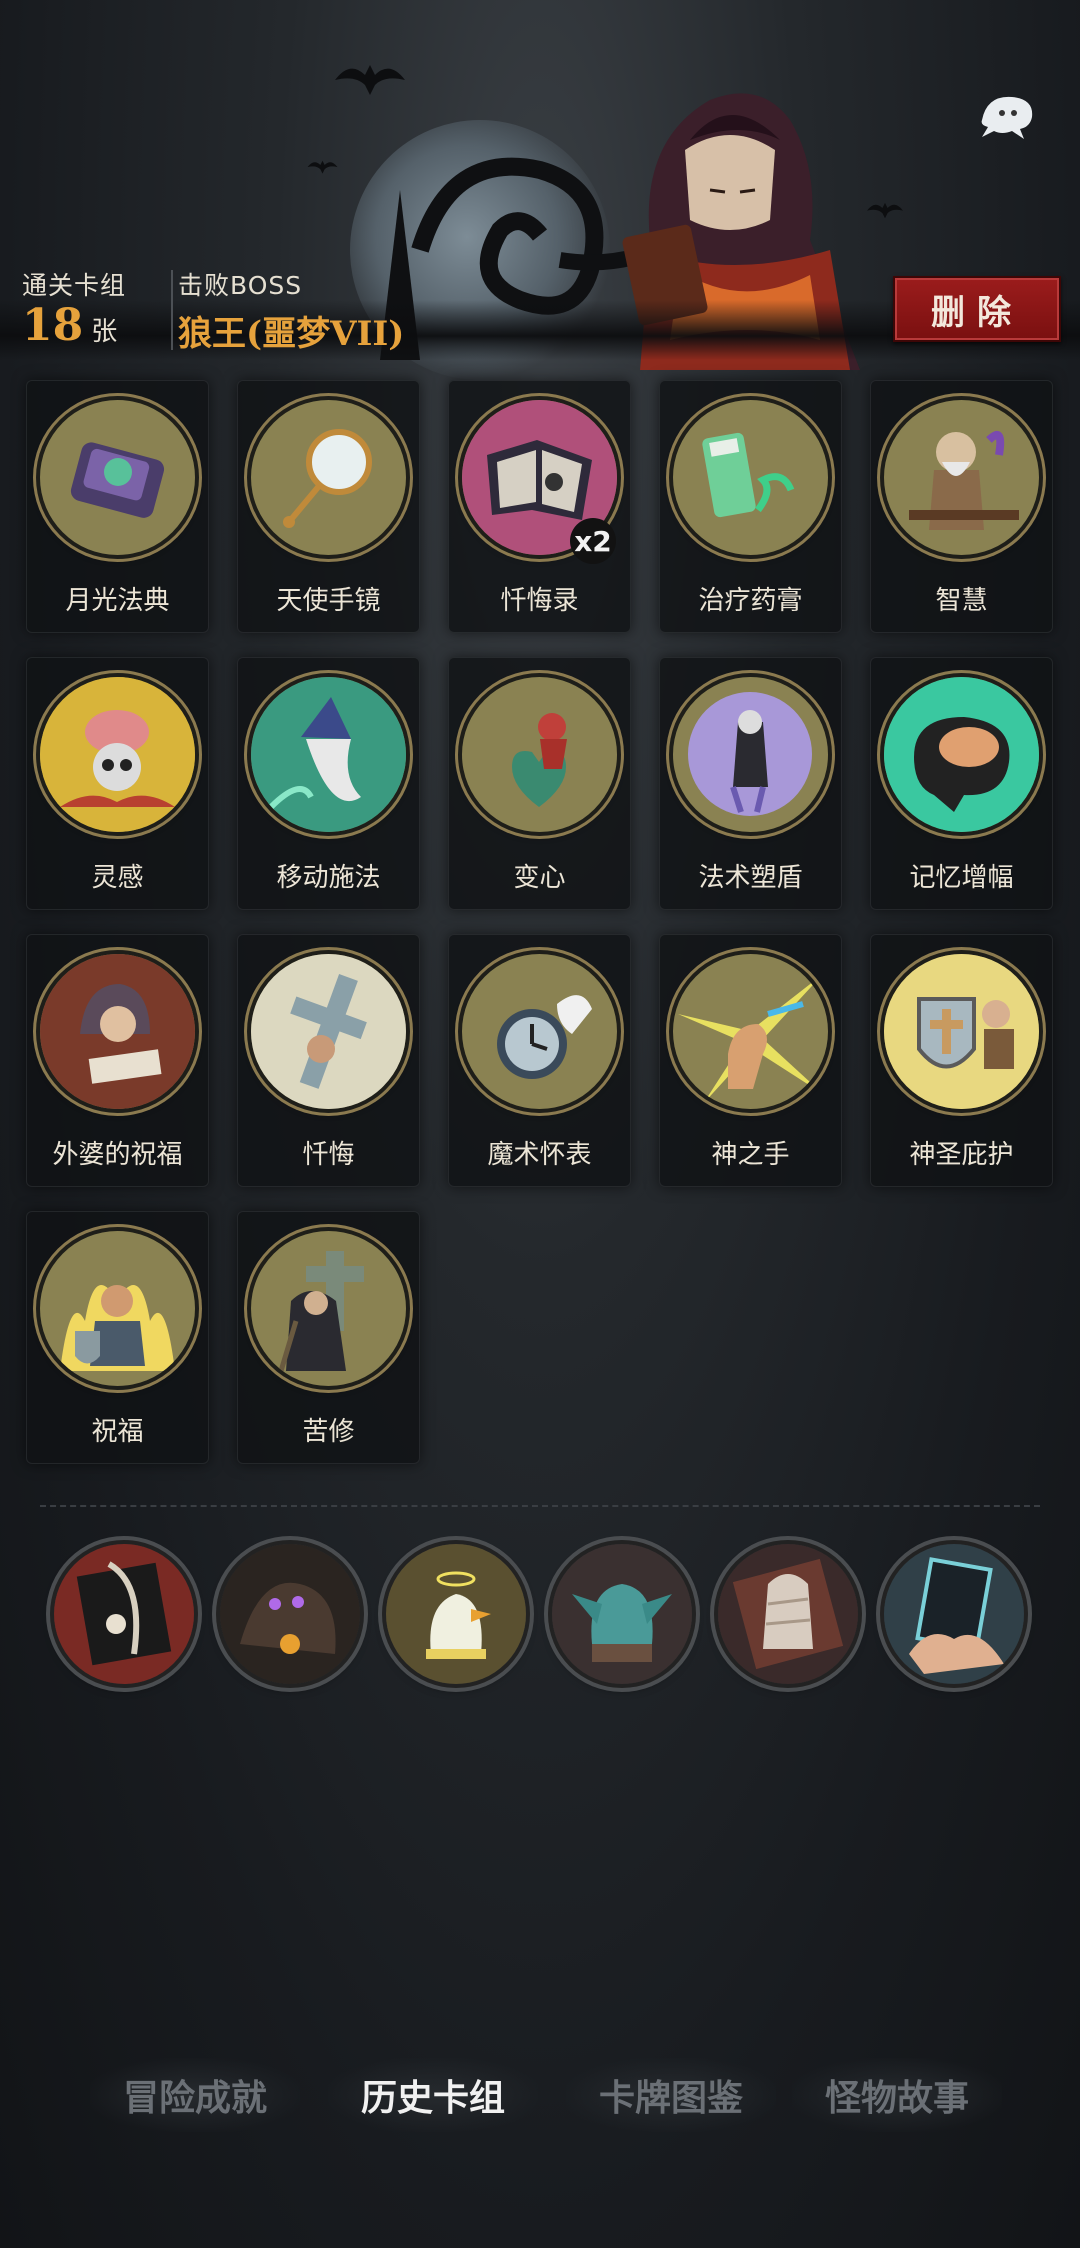  I want to click on card-healing-ointment: 治疗药膏, so click(750, 506).